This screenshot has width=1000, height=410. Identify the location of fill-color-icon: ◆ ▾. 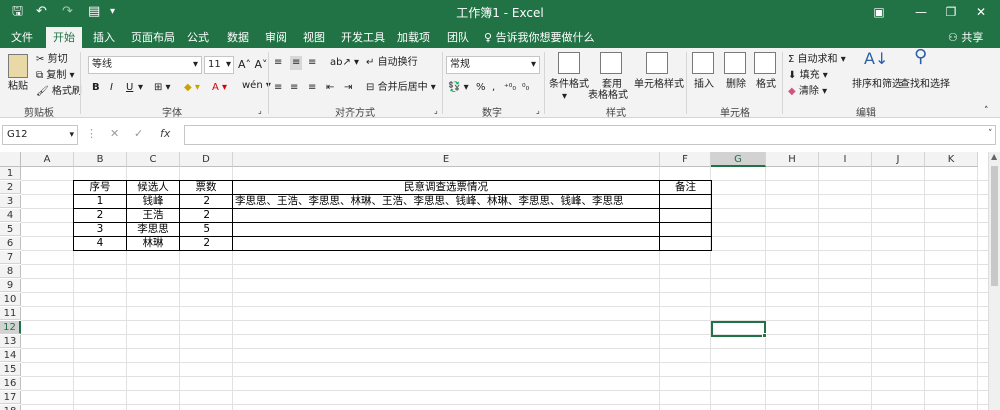
(192, 88).